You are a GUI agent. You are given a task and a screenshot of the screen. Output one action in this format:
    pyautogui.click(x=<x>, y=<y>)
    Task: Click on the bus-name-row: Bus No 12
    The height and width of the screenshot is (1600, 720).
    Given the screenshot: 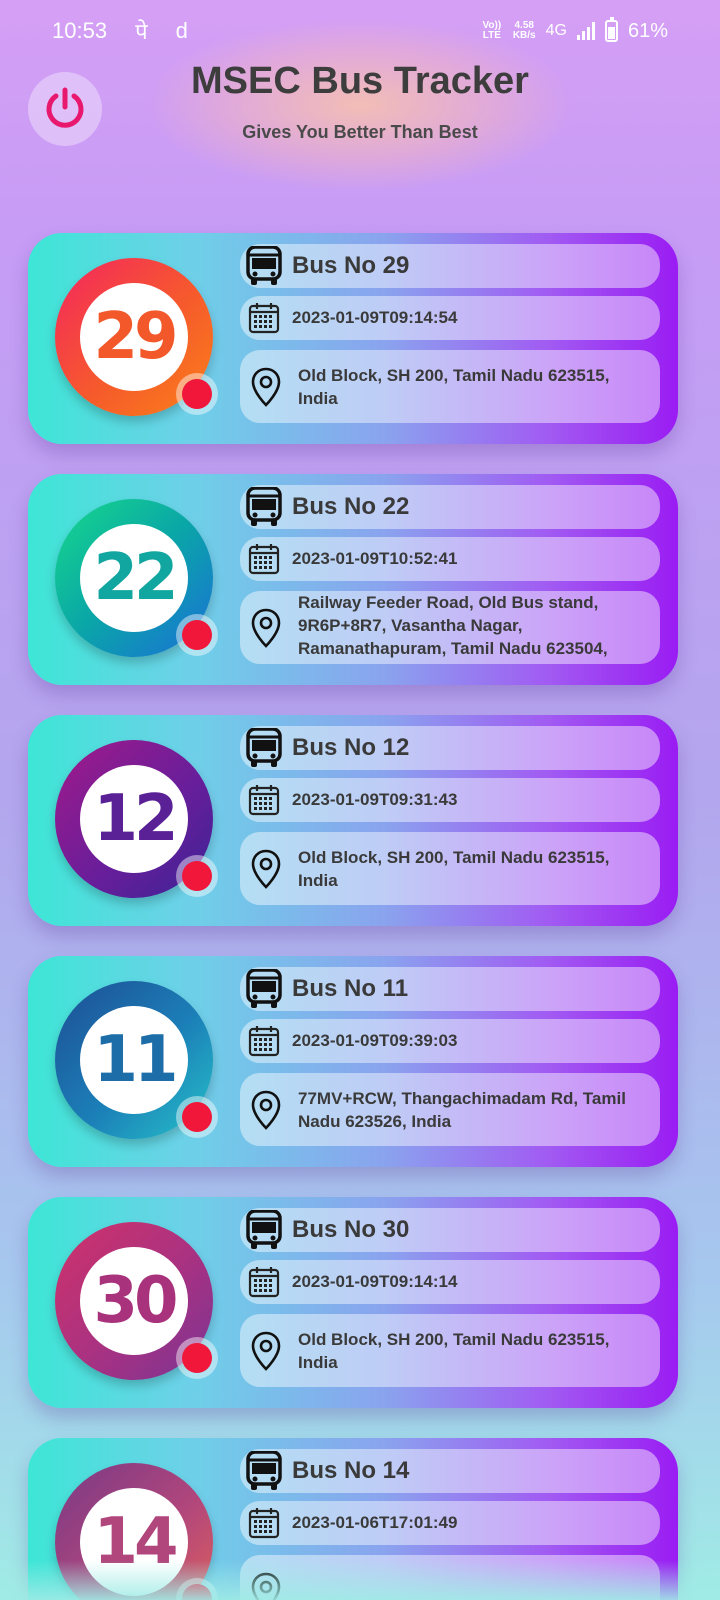 What is the action you would take?
    pyautogui.click(x=450, y=748)
    